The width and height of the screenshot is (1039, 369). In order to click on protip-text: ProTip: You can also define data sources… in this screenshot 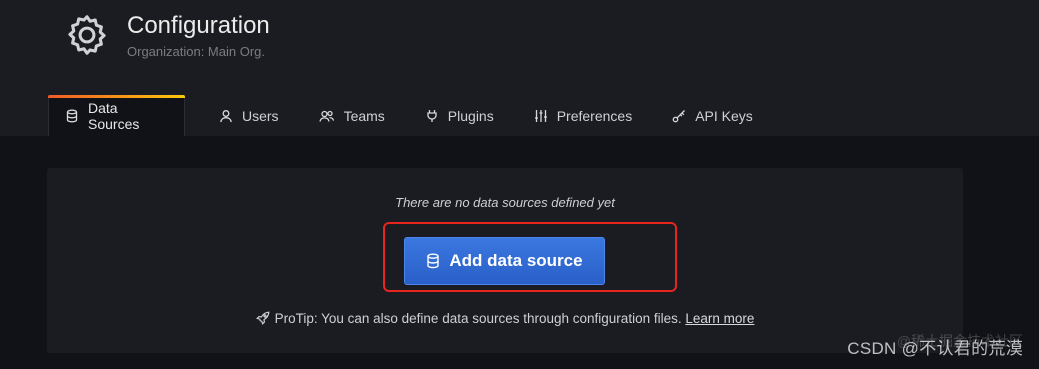, I will do `click(478, 318)`.